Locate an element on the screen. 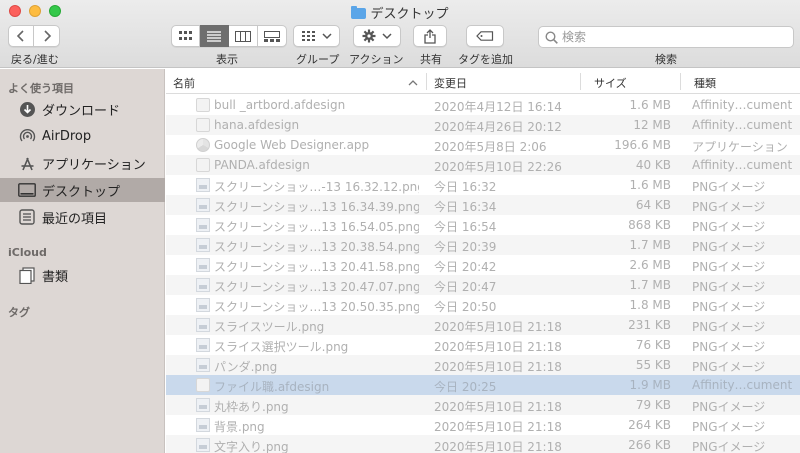 The width and height of the screenshot is (800, 453). back-button is located at coordinates (21, 36).